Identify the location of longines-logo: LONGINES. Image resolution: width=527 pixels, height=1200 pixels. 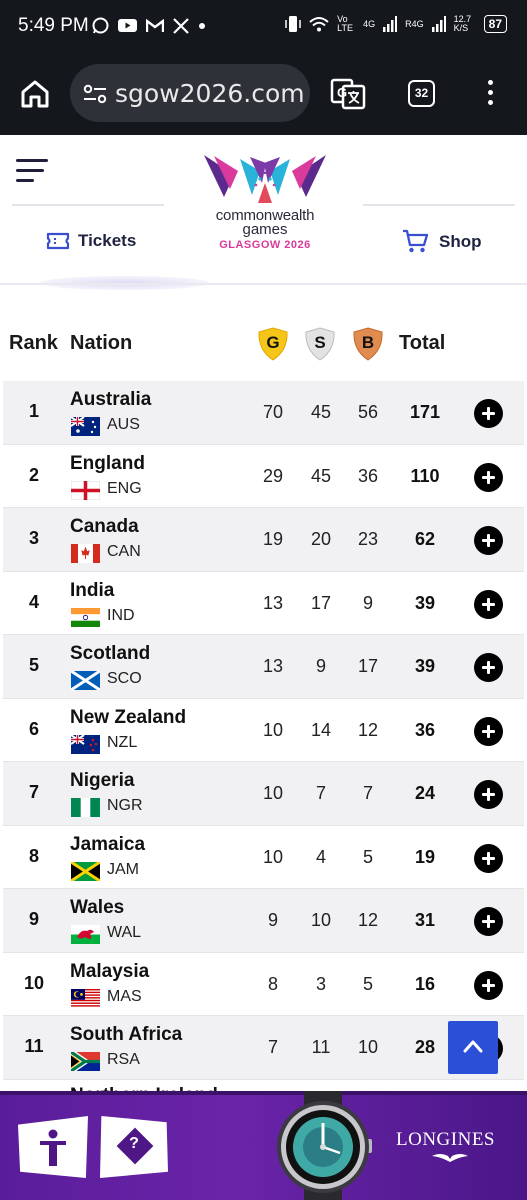
(445, 1139).